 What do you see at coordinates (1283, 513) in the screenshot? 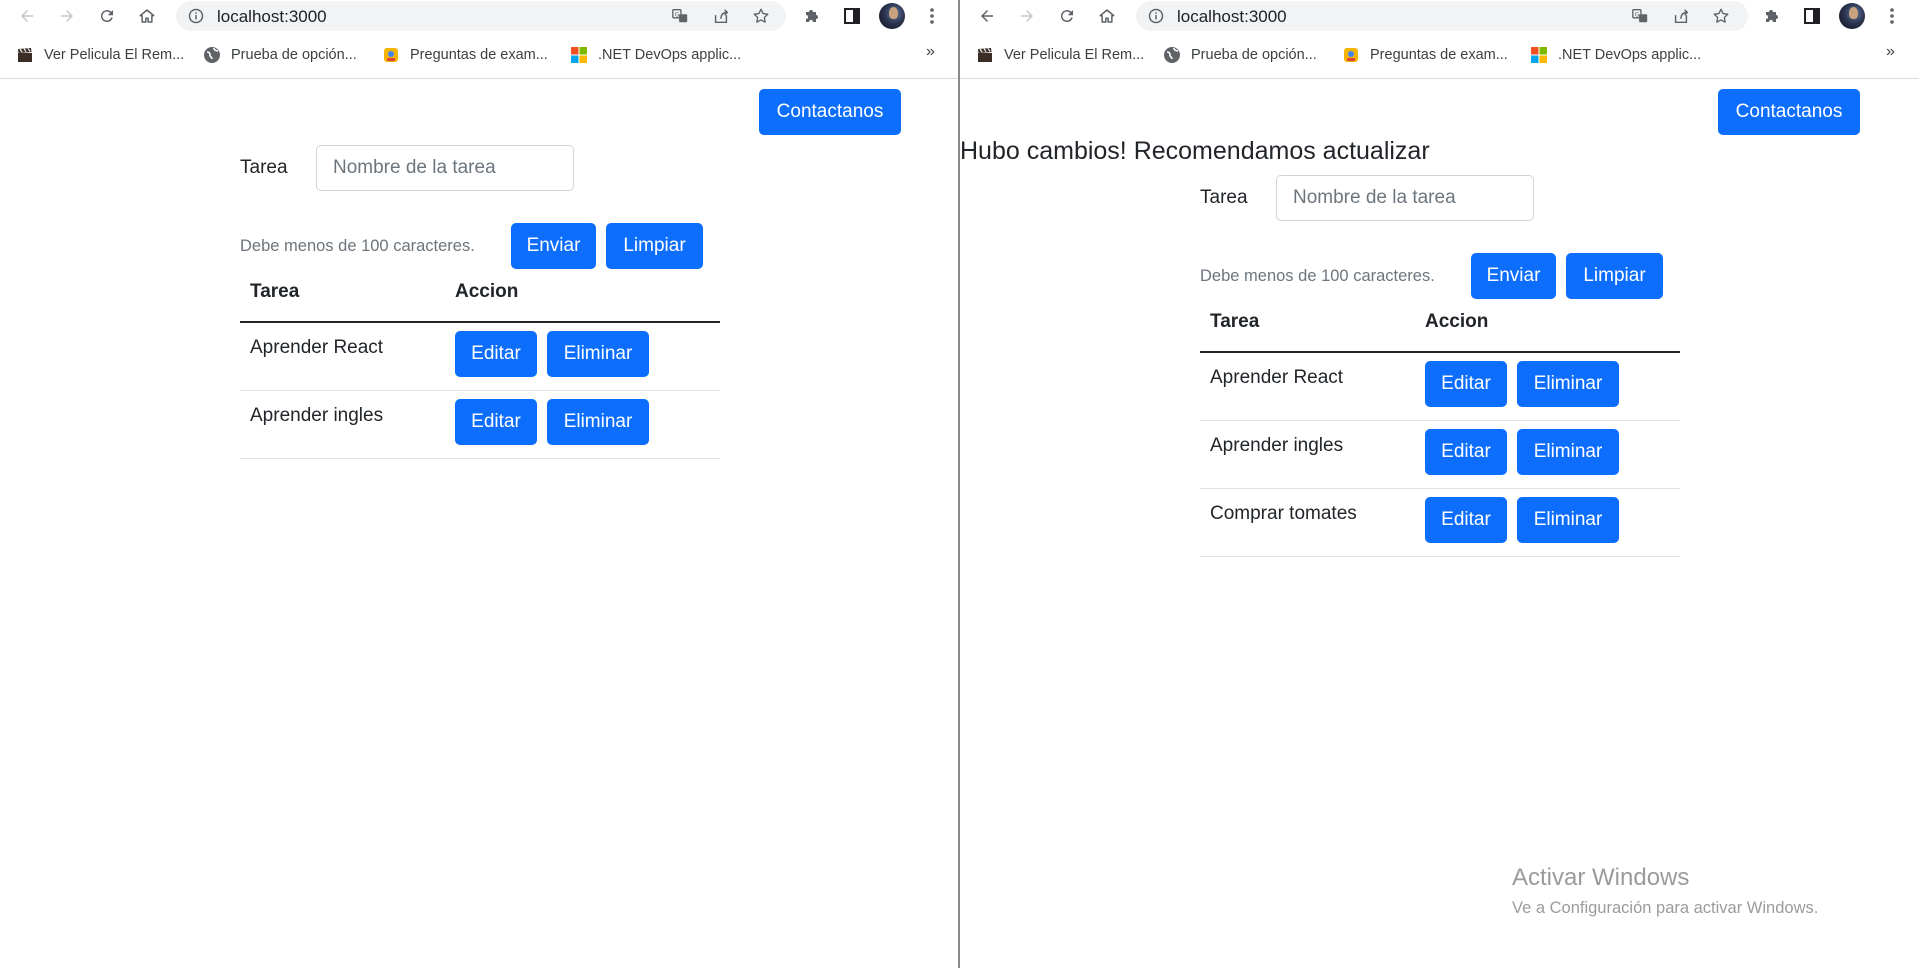
I see `task-cell: Comprar tomates` at bounding box center [1283, 513].